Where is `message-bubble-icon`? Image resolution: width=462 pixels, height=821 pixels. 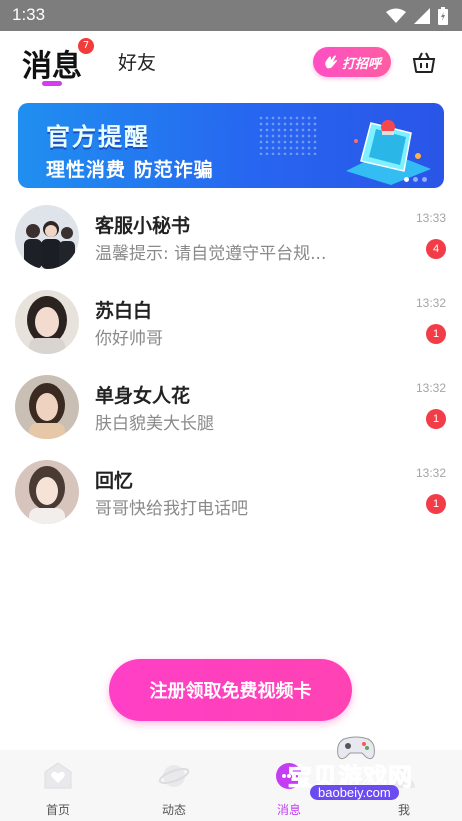
message-bubble-icon is located at coordinates (289, 776).